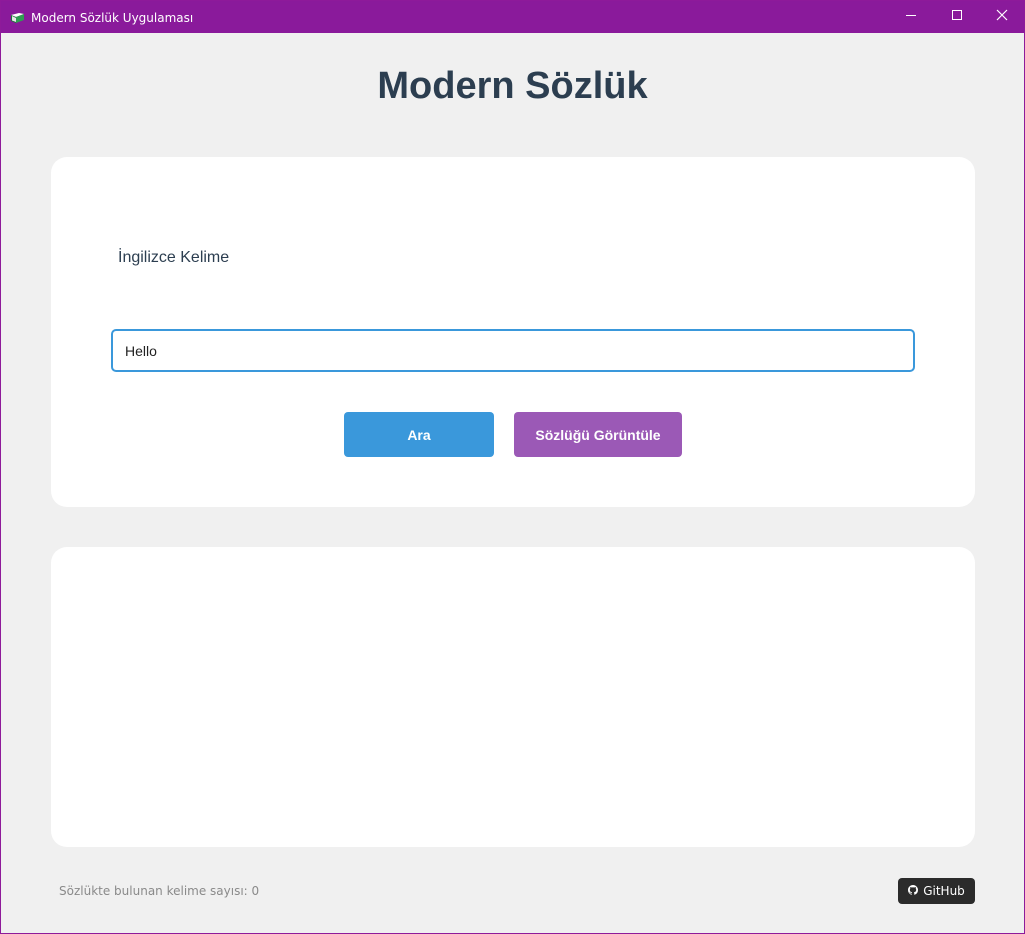 The width and height of the screenshot is (1025, 934). What do you see at coordinates (913, 891) in the screenshot?
I see `github-icon` at bounding box center [913, 891].